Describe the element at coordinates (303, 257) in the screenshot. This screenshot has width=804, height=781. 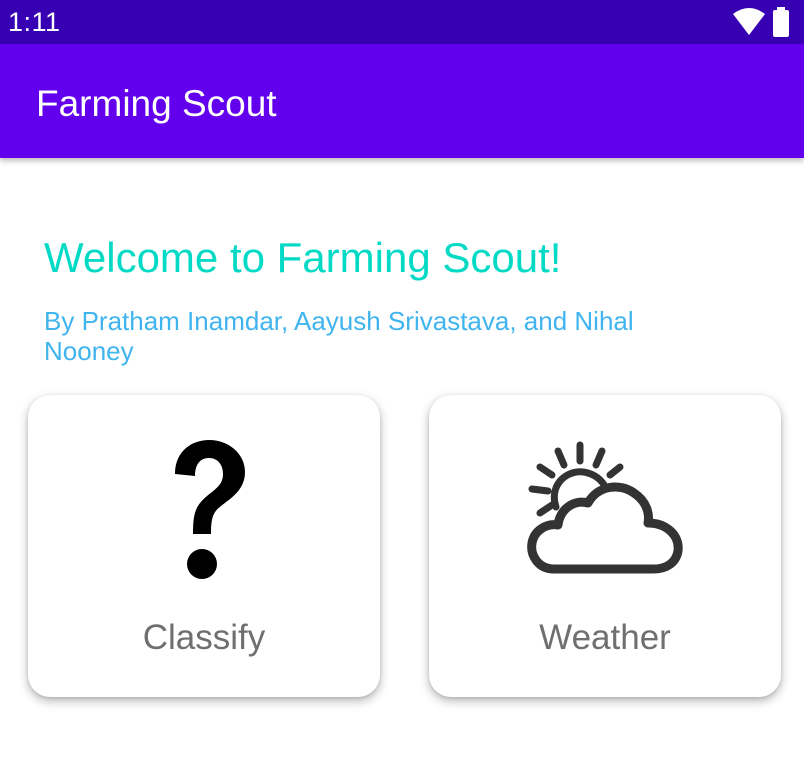
I see `welcome-title: Welcome to Farming Scout!` at that location.